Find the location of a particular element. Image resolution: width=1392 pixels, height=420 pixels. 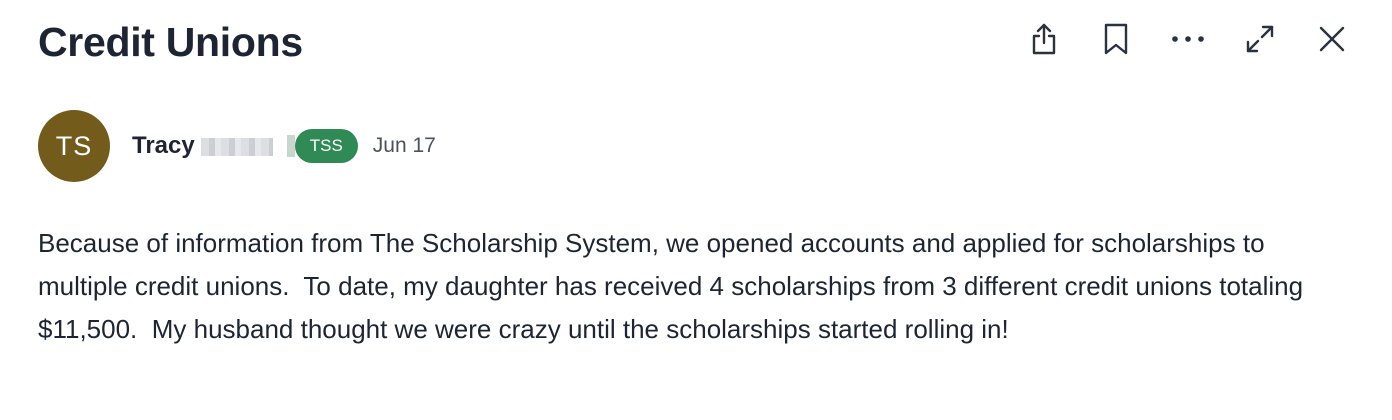

close-button is located at coordinates (1332, 39).